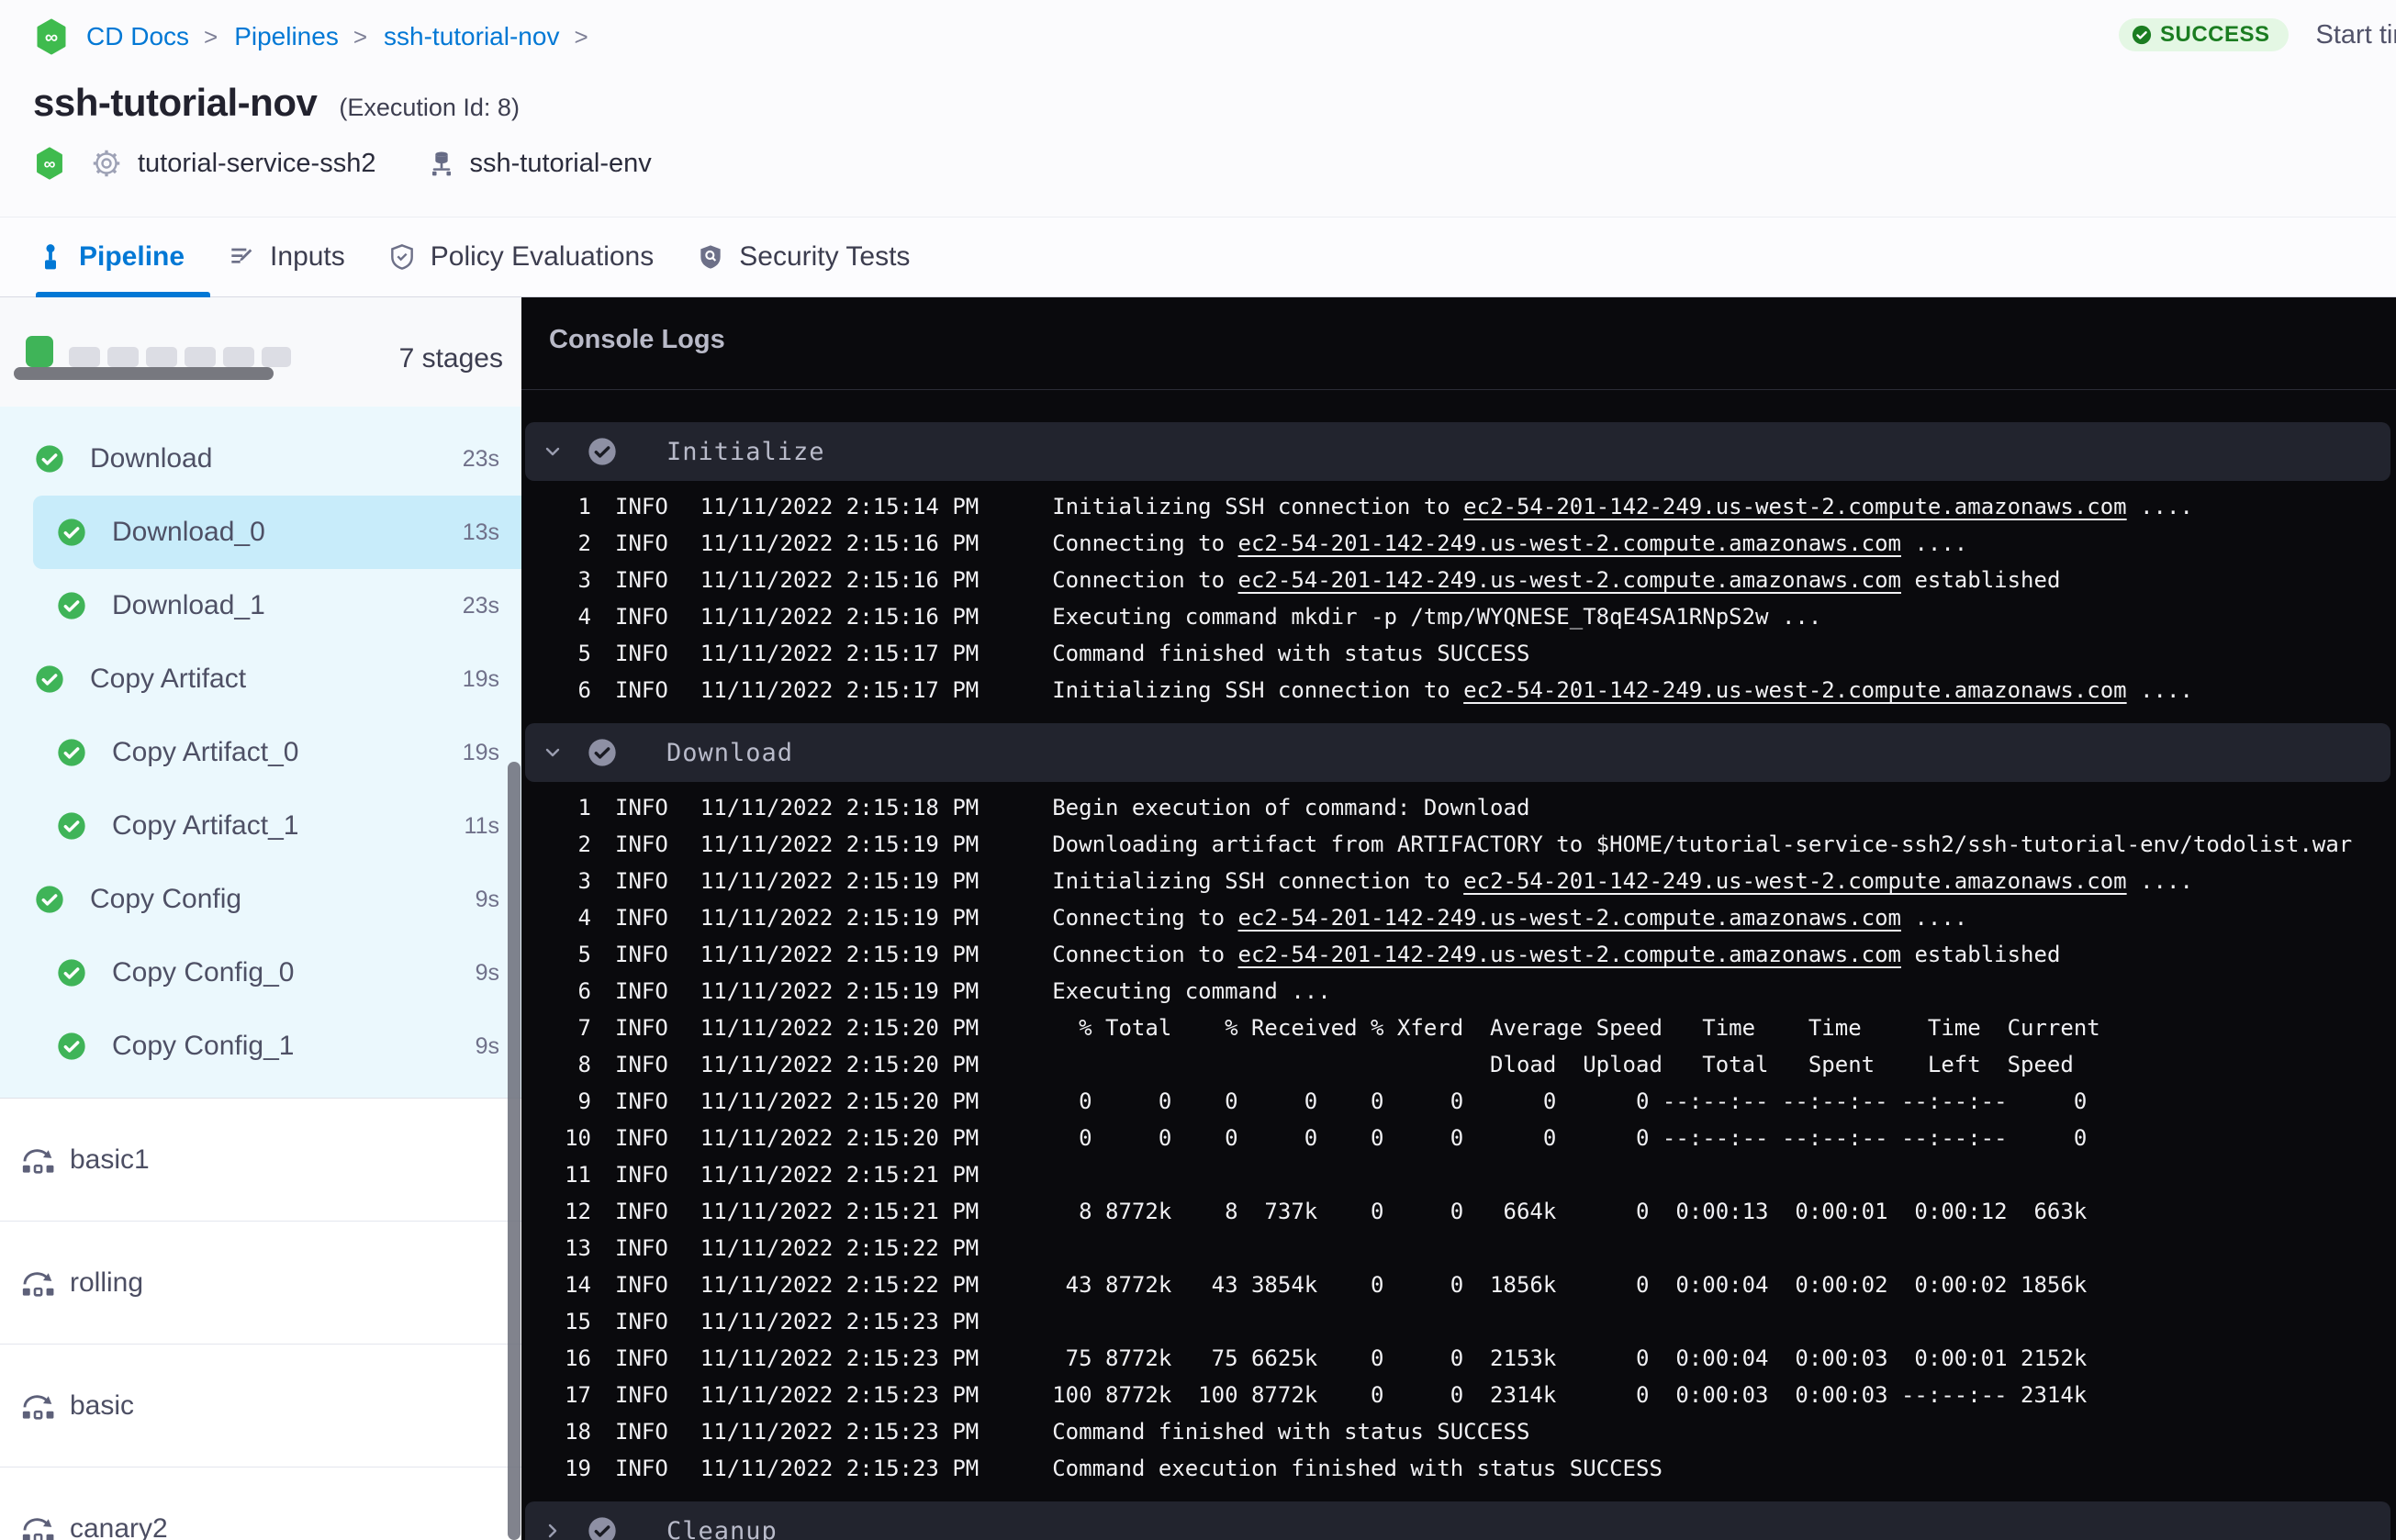 Image resolution: width=2396 pixels, height=1540 pixels. I want to click on log-section-header: Initialize, so click(1457, 451).